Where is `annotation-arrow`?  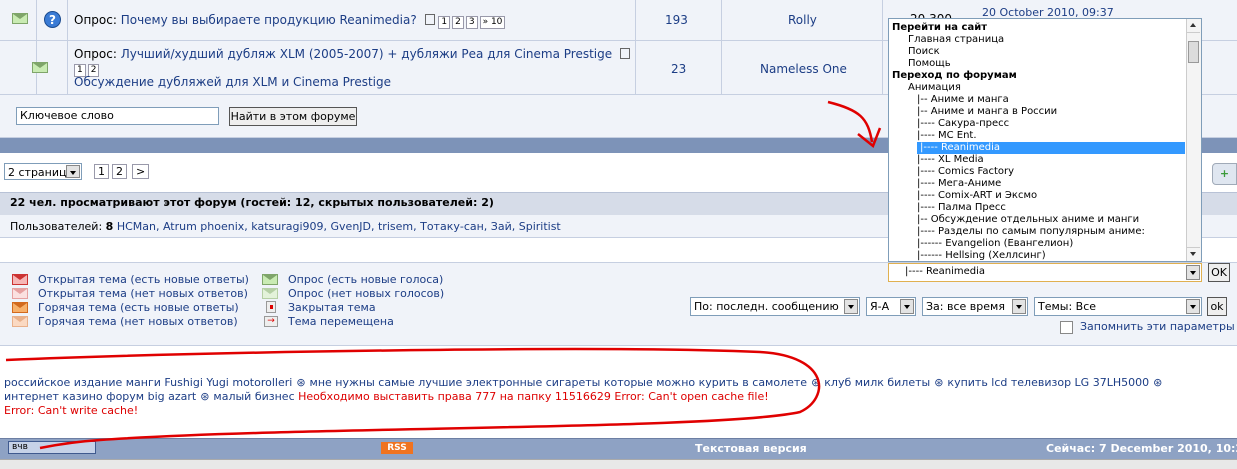 annotation-arrow is located at coordinates (854, 124).